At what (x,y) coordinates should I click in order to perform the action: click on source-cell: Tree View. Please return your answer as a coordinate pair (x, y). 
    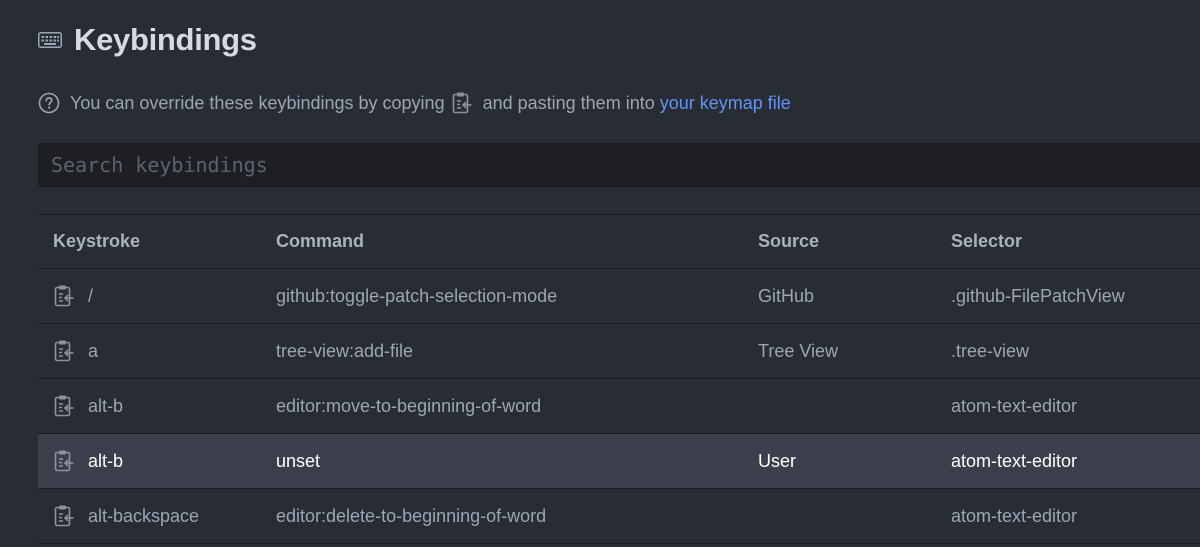
    Looking at the image, I should click on (854, 351).